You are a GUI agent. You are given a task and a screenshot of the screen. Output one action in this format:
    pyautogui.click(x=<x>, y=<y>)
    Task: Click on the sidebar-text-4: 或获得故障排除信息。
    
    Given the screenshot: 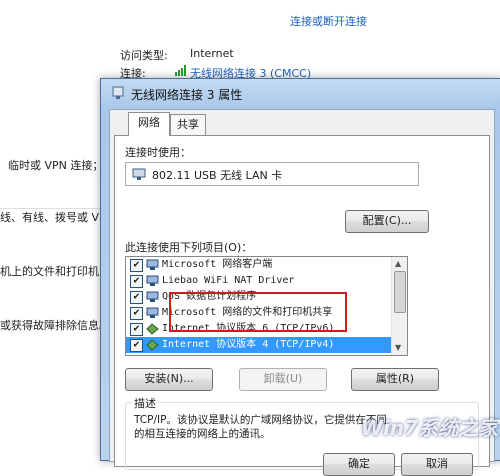 What is the action you would take?
    pyautogui.click(x=55, y=325)
    